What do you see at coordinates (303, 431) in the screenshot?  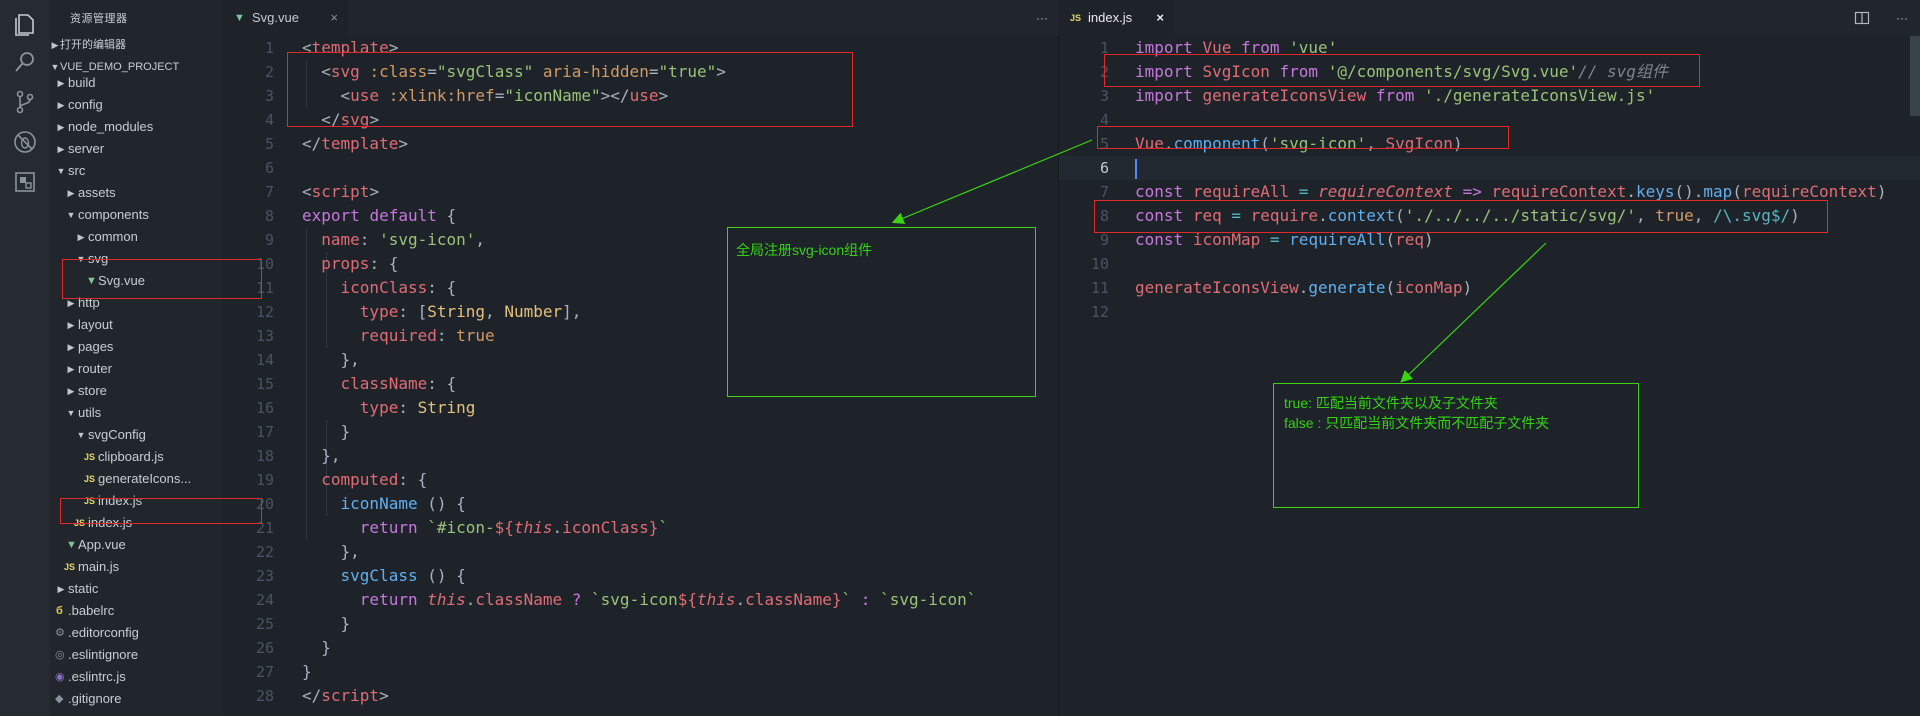 I see `code-line: 17 }` at bounding box center [303, 431].